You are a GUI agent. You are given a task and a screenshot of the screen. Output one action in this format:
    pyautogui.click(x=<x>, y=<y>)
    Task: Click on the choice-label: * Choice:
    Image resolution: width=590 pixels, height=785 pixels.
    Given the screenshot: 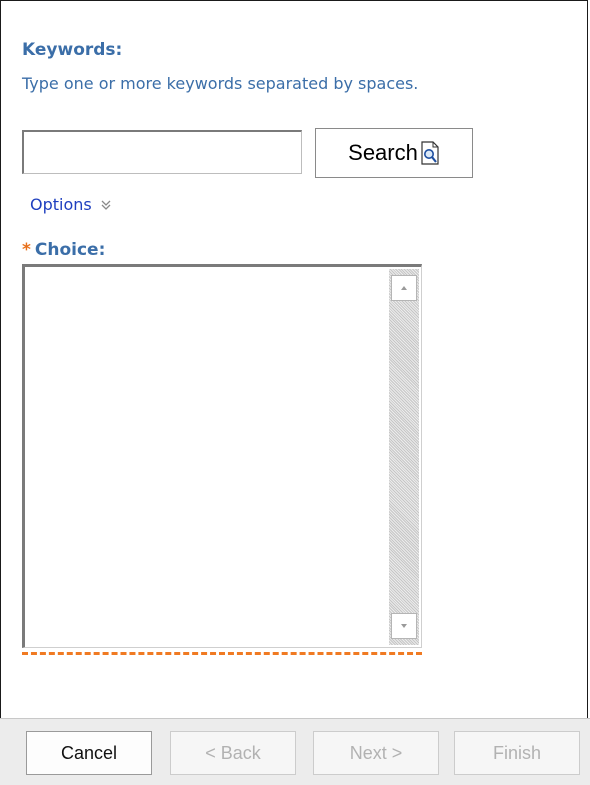 What is the action you would take?
    pyautogui.click(x=63, y=250)
    